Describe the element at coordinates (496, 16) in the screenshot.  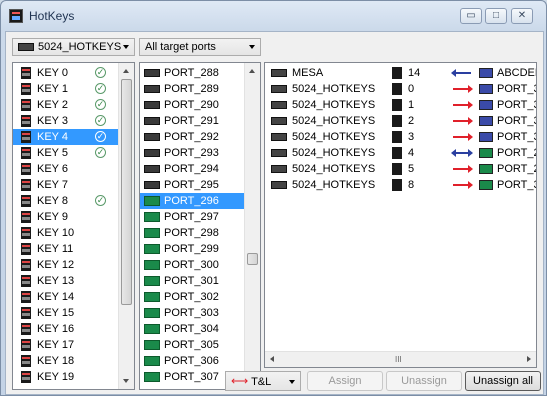
I see `maximize-button: □` at that location.